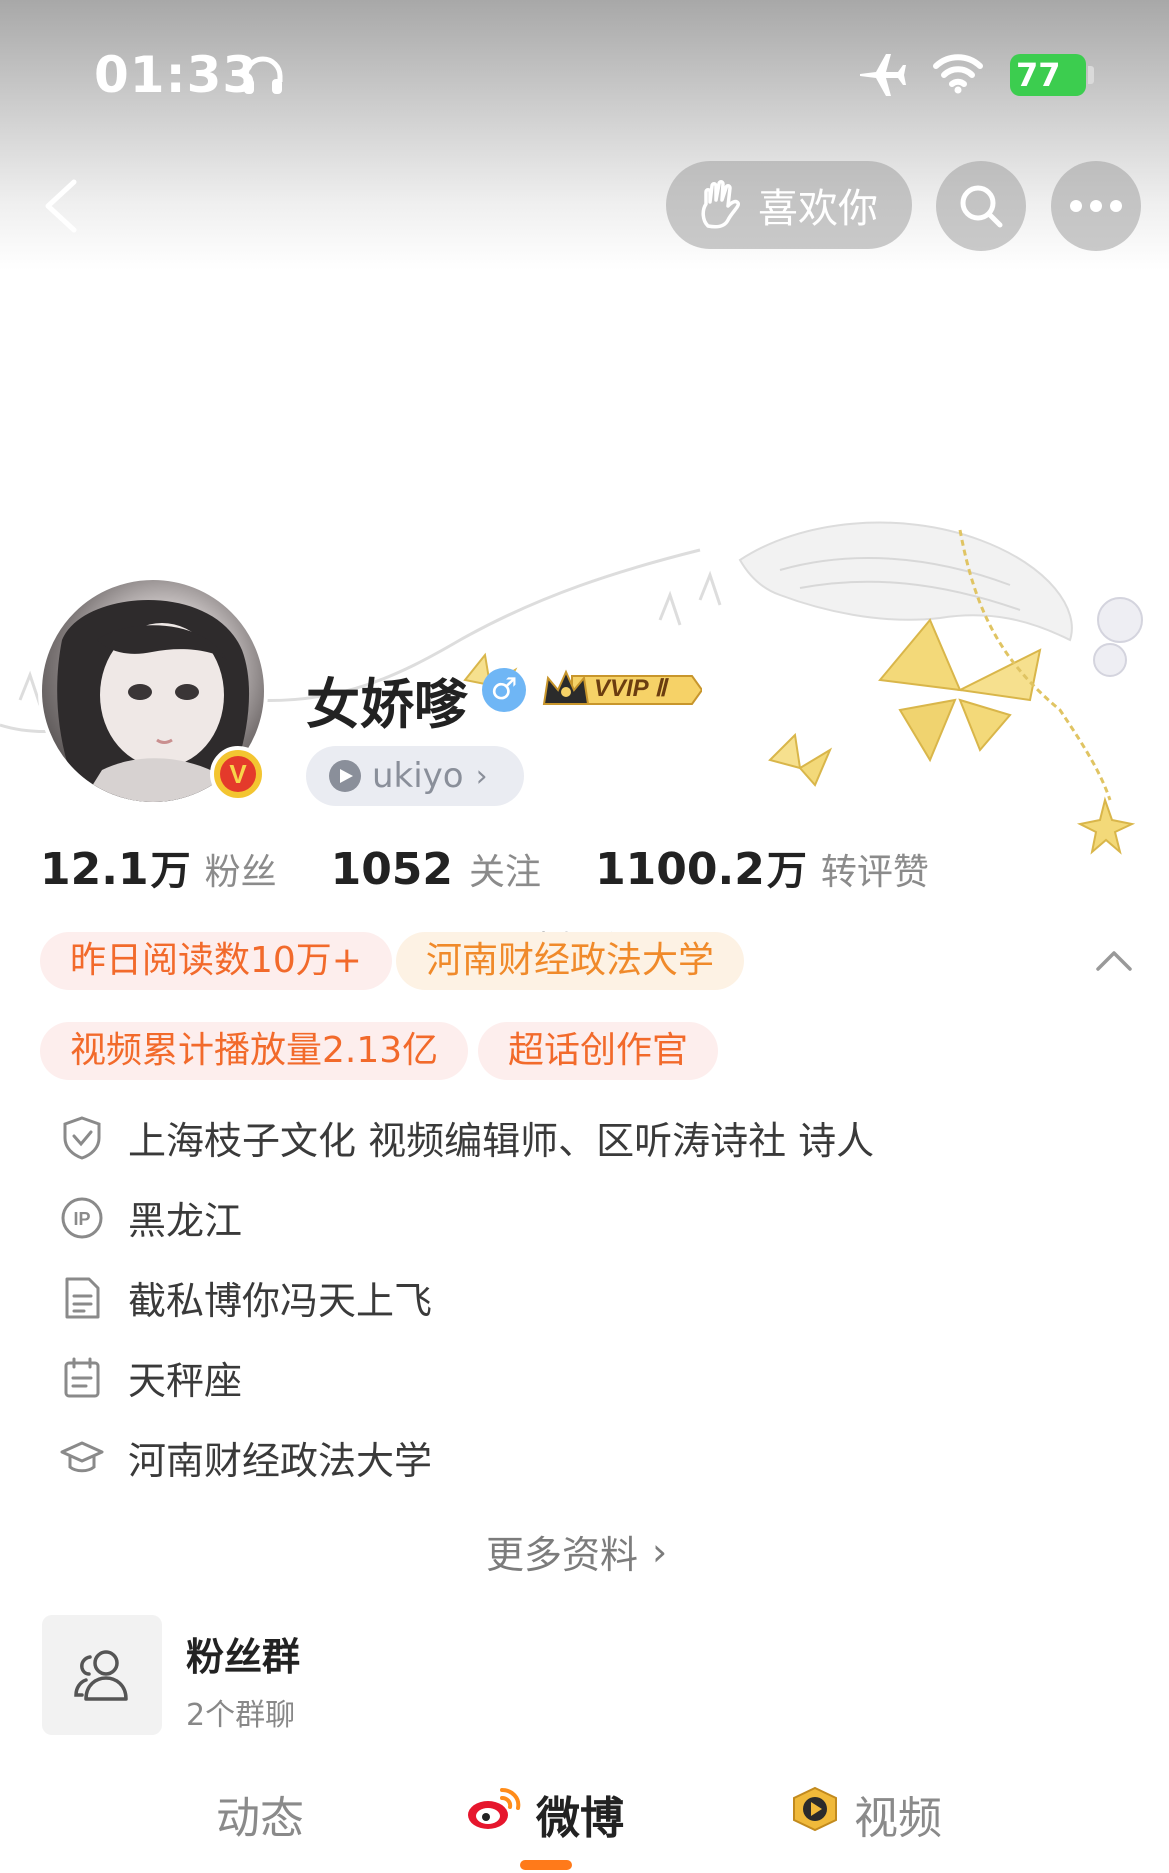 The height and width of the screenshot is (1873, 1169). Describe the element at coordinates (387, 704) in the screenshot. I see `username: 女娇嗲` at that location.